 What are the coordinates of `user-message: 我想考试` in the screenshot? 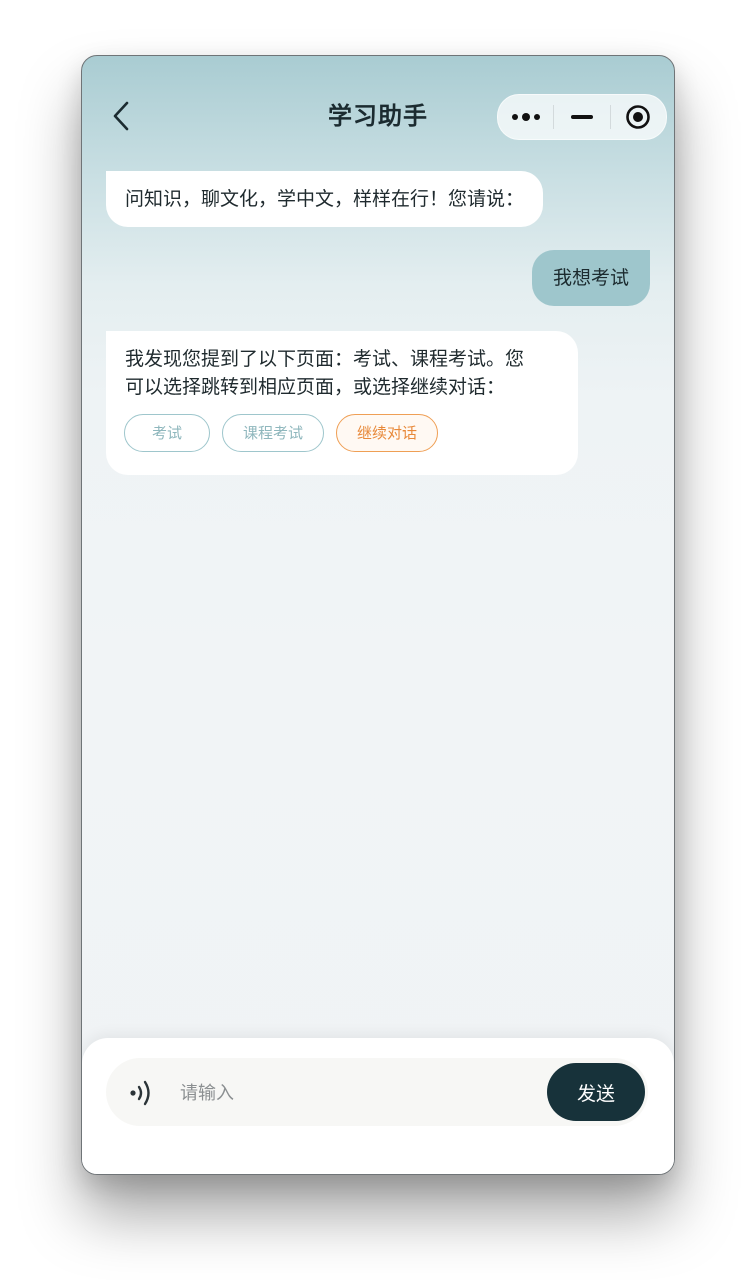 It's located at (591, 278).